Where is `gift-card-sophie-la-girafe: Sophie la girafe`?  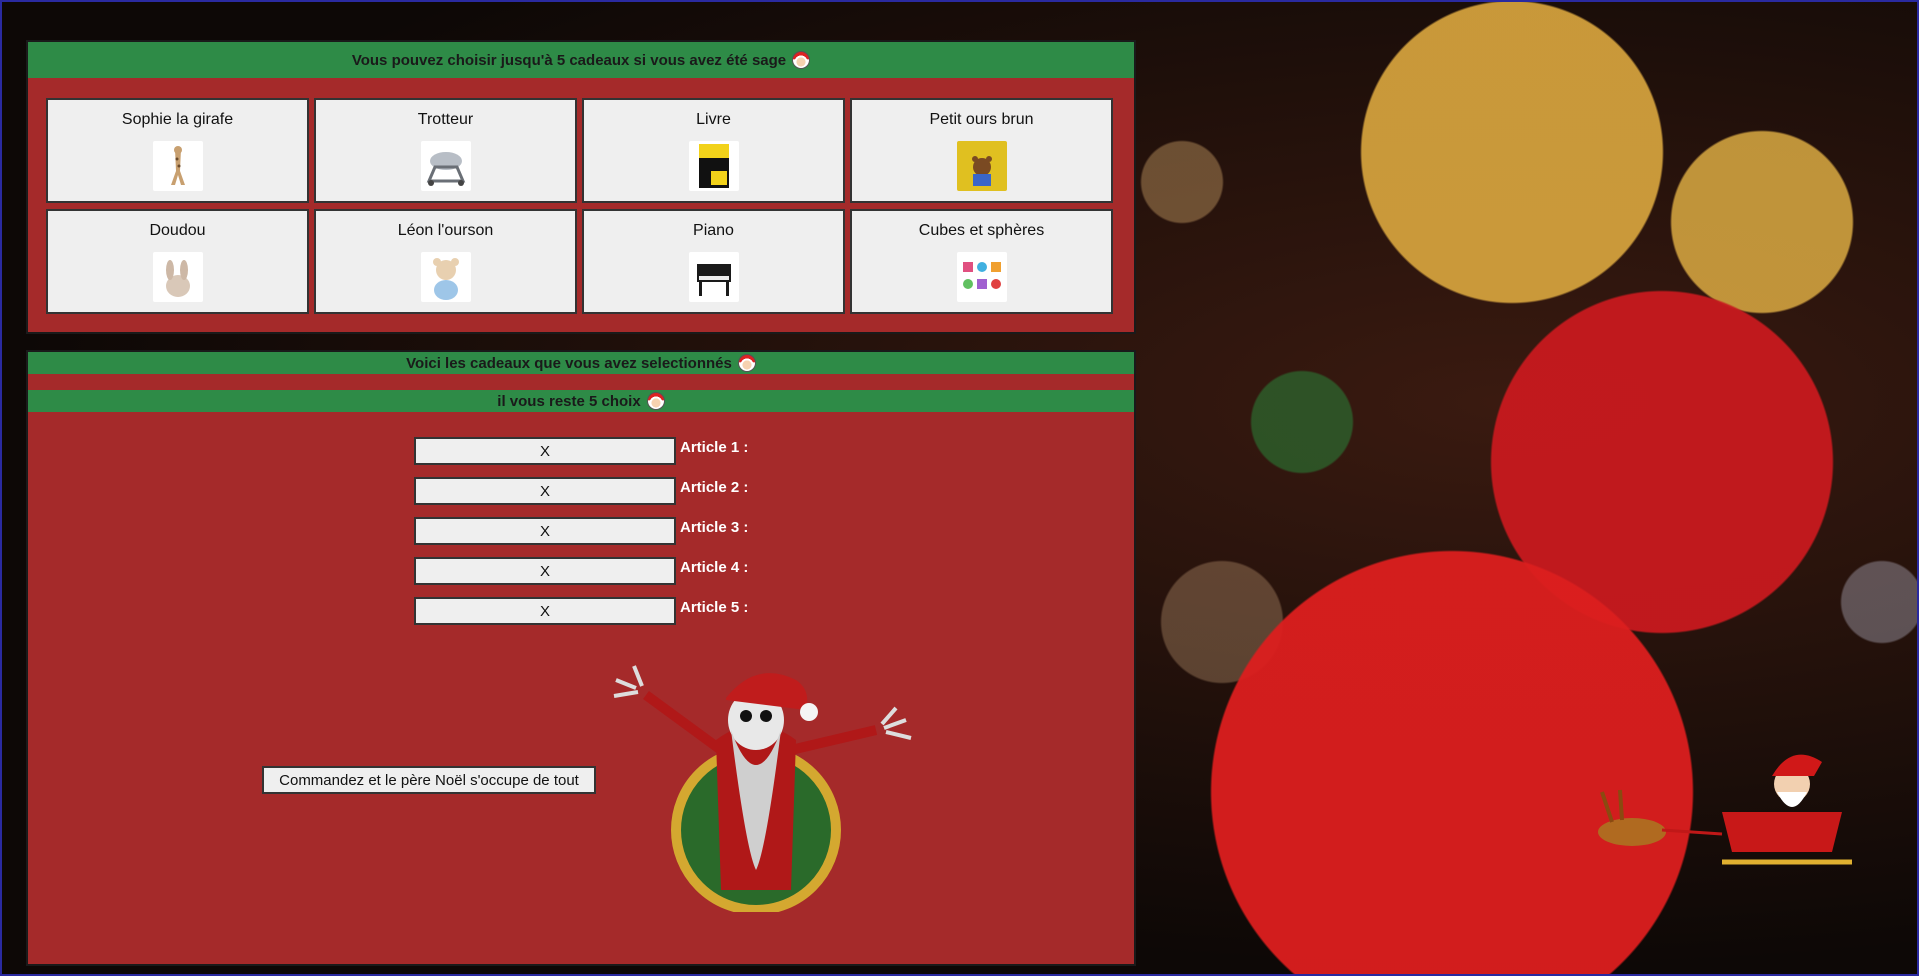
gift-card-sophie-la-girafe: Sophie la girafe is located at coordinates (177, 150).